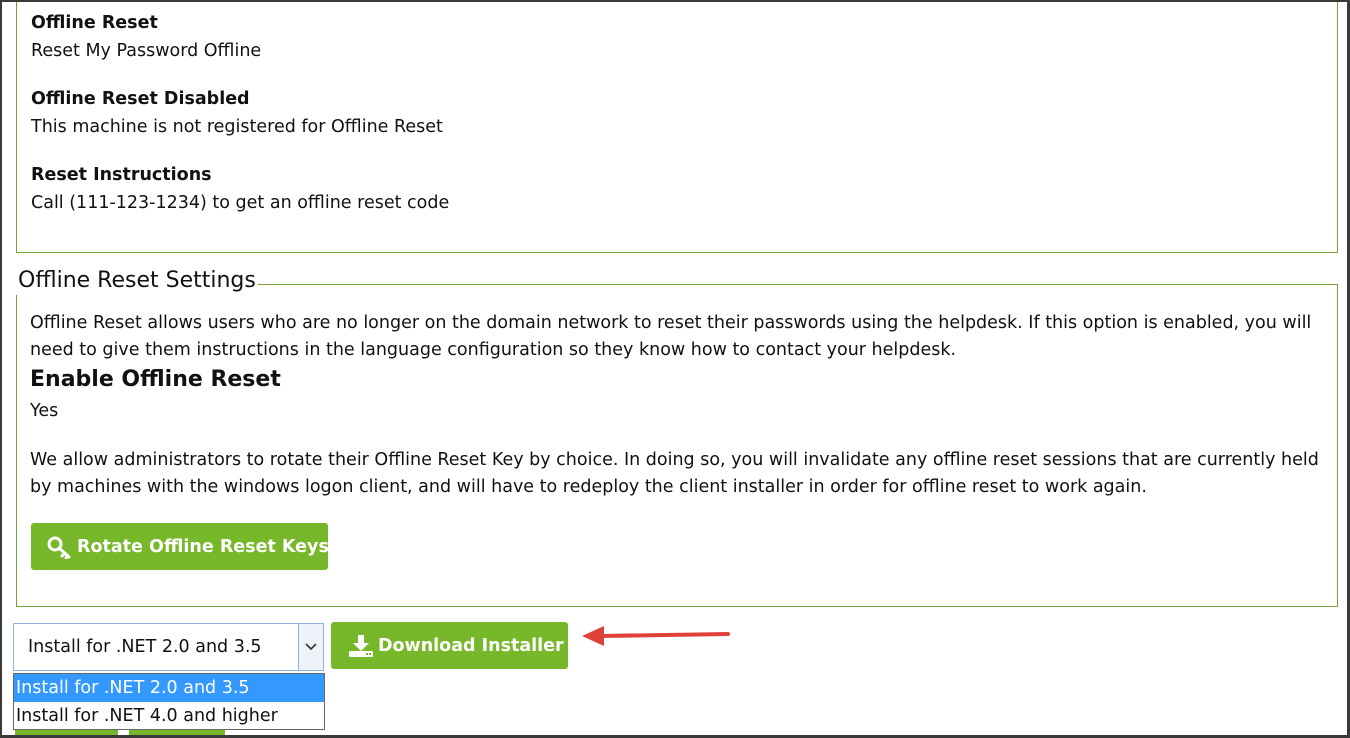 Image resolution: width=1350 pixels, height=738 pixels. Describe the element at coordinates (169, 716) in the screenshot. I see `installer-option-net-4: Install for .NET 4.0 and higher` at that location.